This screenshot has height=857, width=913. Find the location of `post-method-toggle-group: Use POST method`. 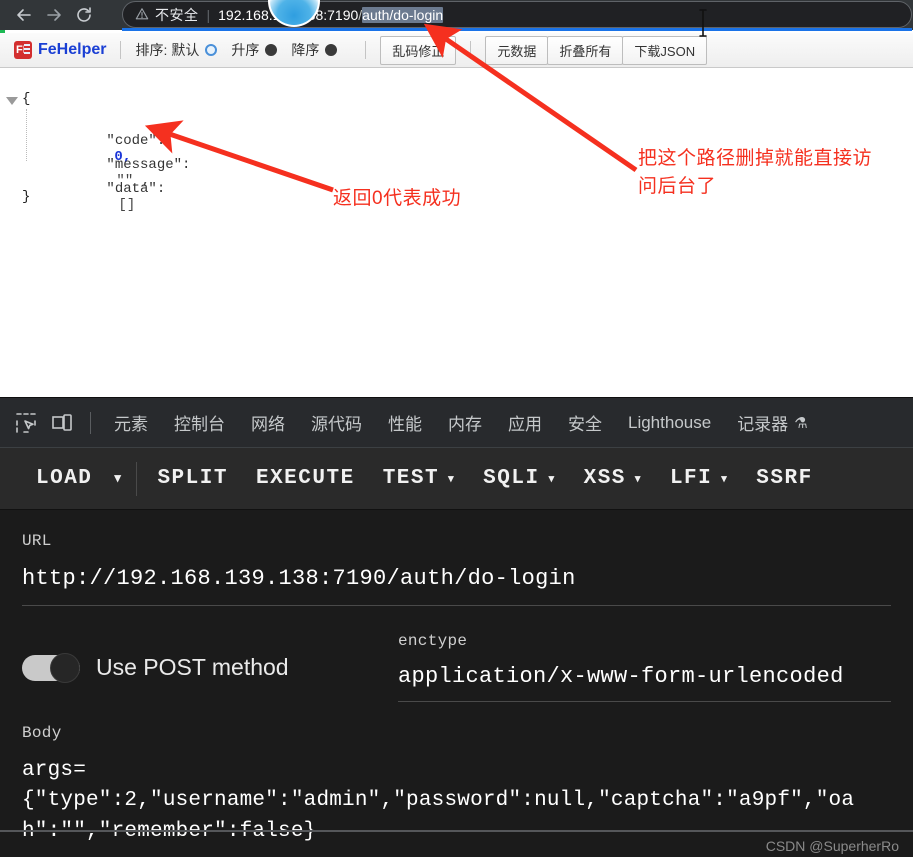

post-method-toggle-group: Use POST method is located at coordinates (210, 657).